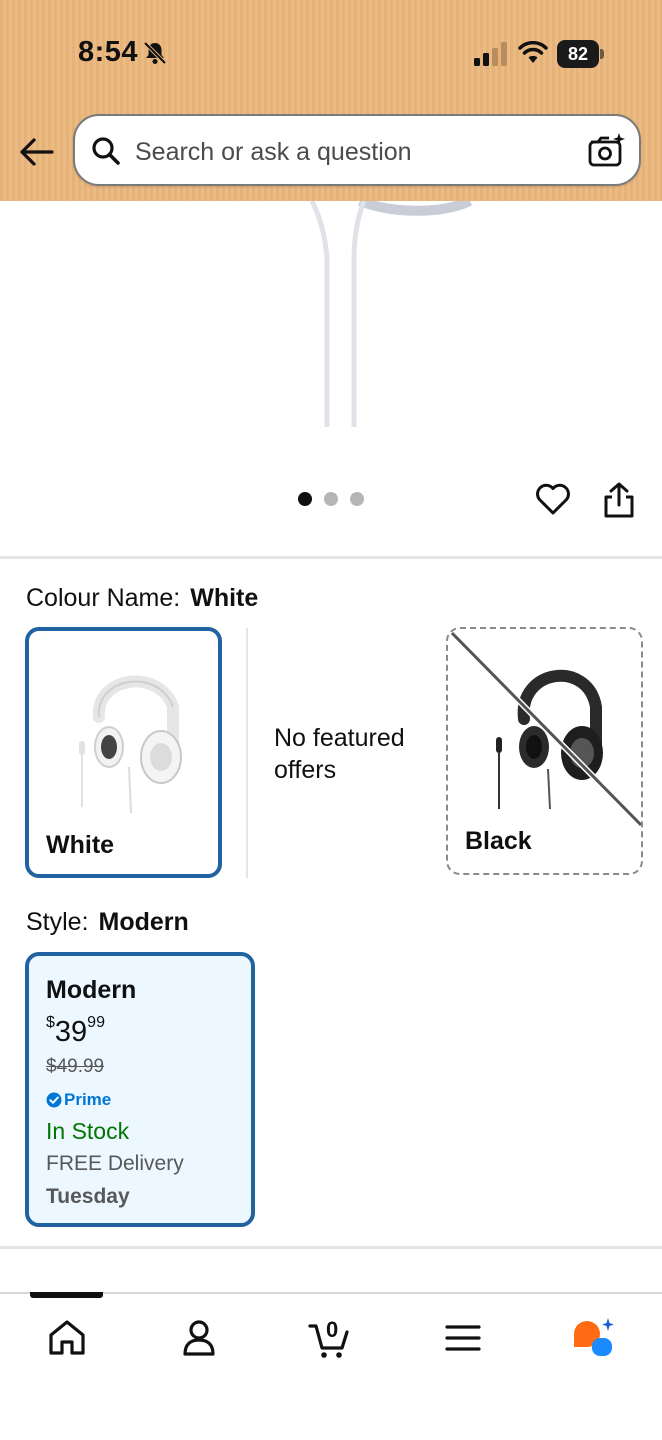  Describe the element at coordinates (463, 1338) in the screenshot. I see `menu-icon` at that location.